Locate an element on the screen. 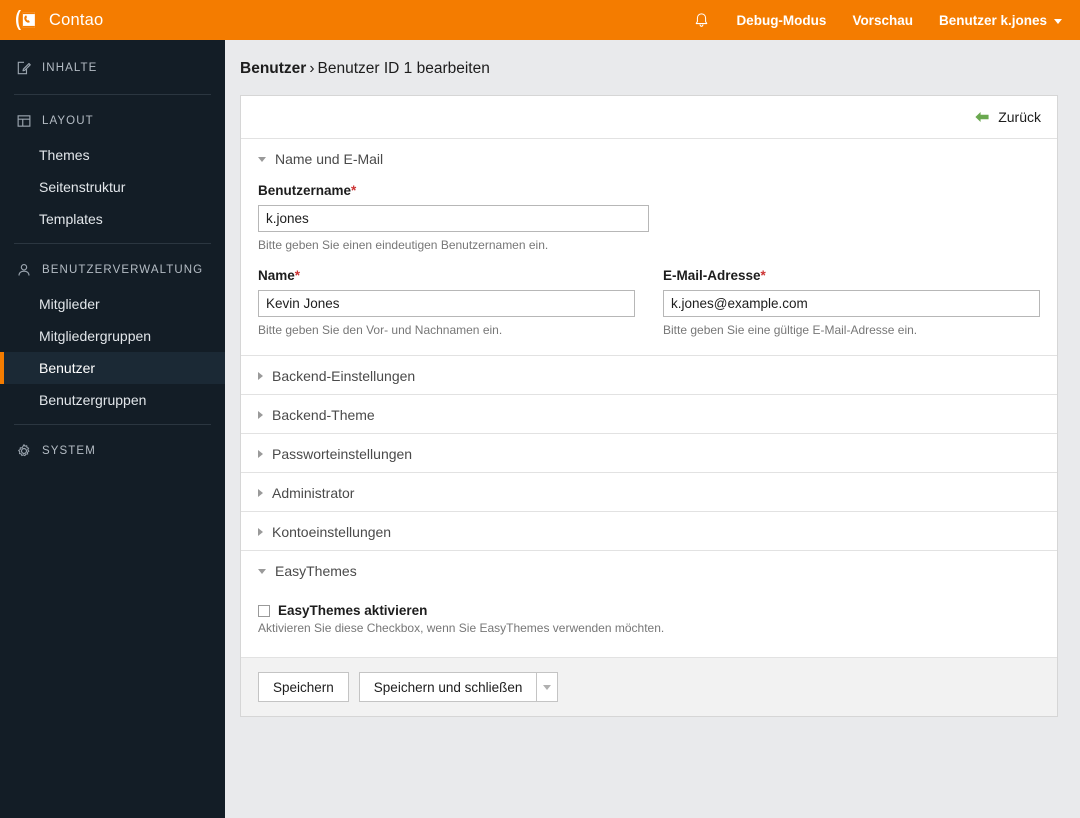 The image size is (1080, 818). breadcrumb-root: Benutzer is located at coordinates (273, 68).